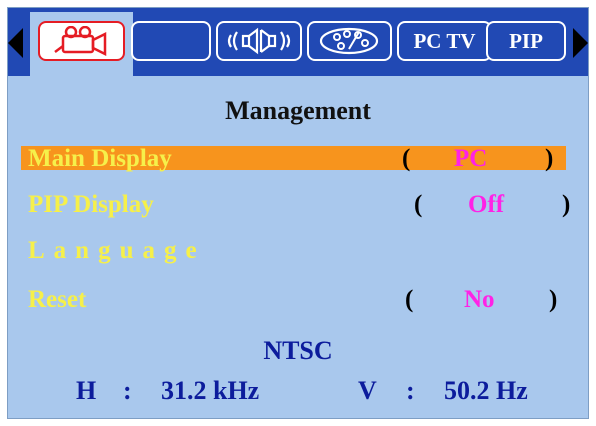 The image size is (596, 426). What do you see at coordinates (479, 299) in the screenshot?
I see `menu-item-value: No` at bounding box center [479, 299].